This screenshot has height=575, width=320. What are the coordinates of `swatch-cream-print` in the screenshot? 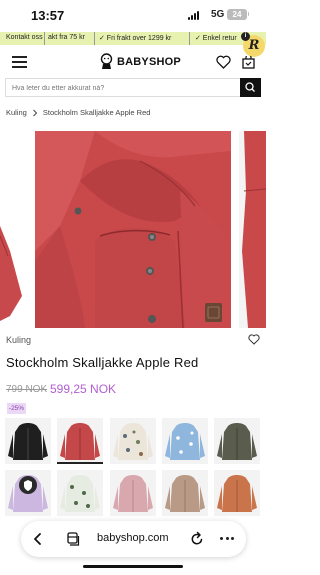 It's located at (133, 441).